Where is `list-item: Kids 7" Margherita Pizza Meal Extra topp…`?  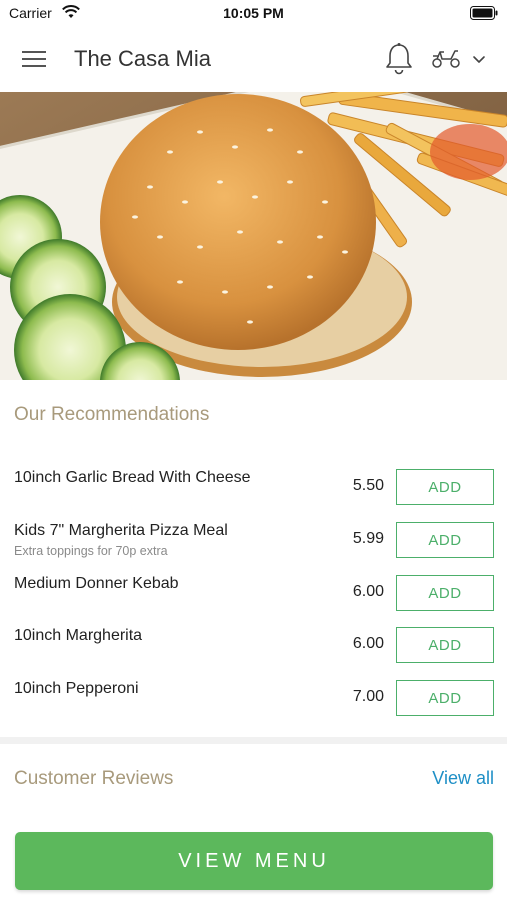 list-item: Kids 7" Margherita Pizza Meal Extra topp… is located at coordinates (253, 547).